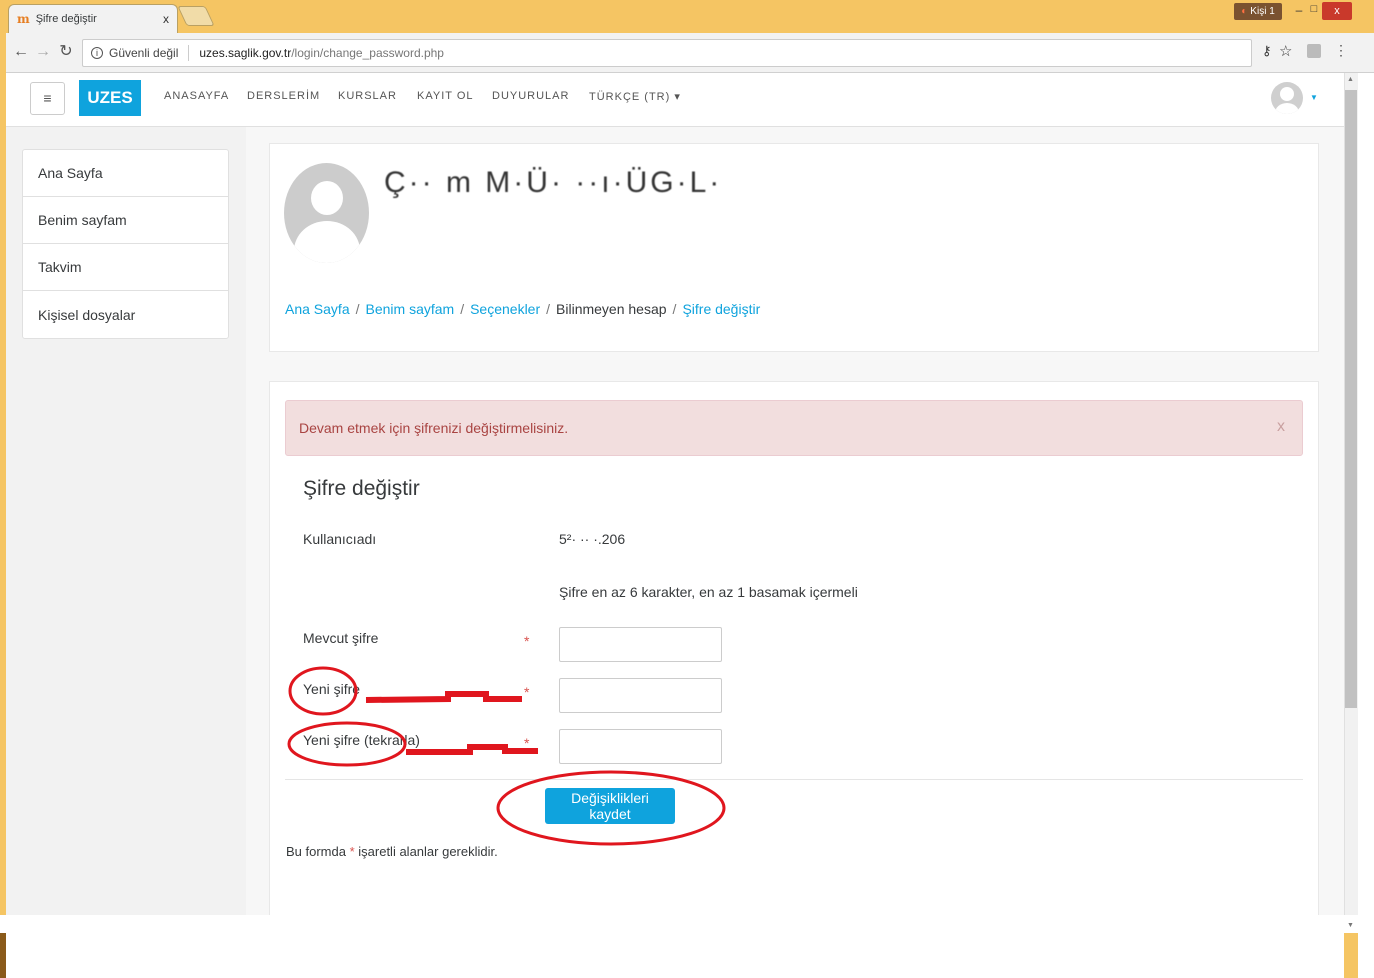 This screenshot has height=978, width=1374. What do you see at coordinates (1244, 11) in the screenshot?
I see `profile-icon: ◐` at bounding box center [1244, 11].